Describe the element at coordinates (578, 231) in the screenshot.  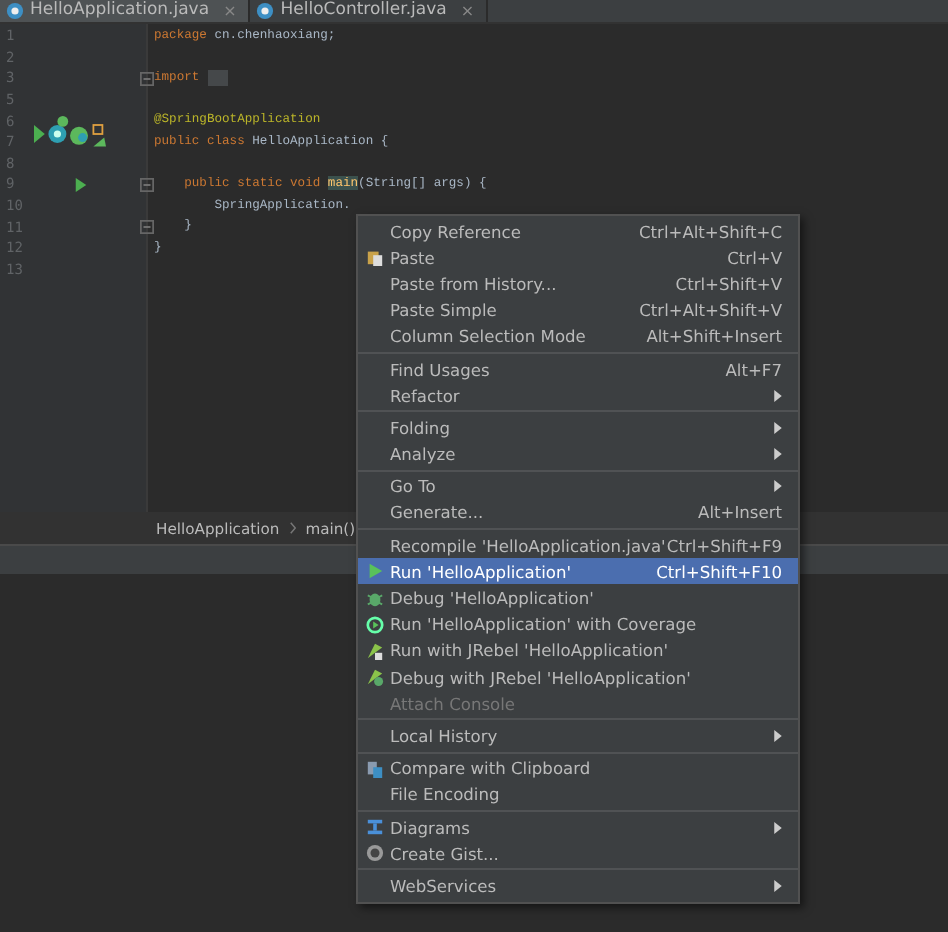
I see `menu-item: Copy Reference Ctrl+Alt+Shift+C` at that location.